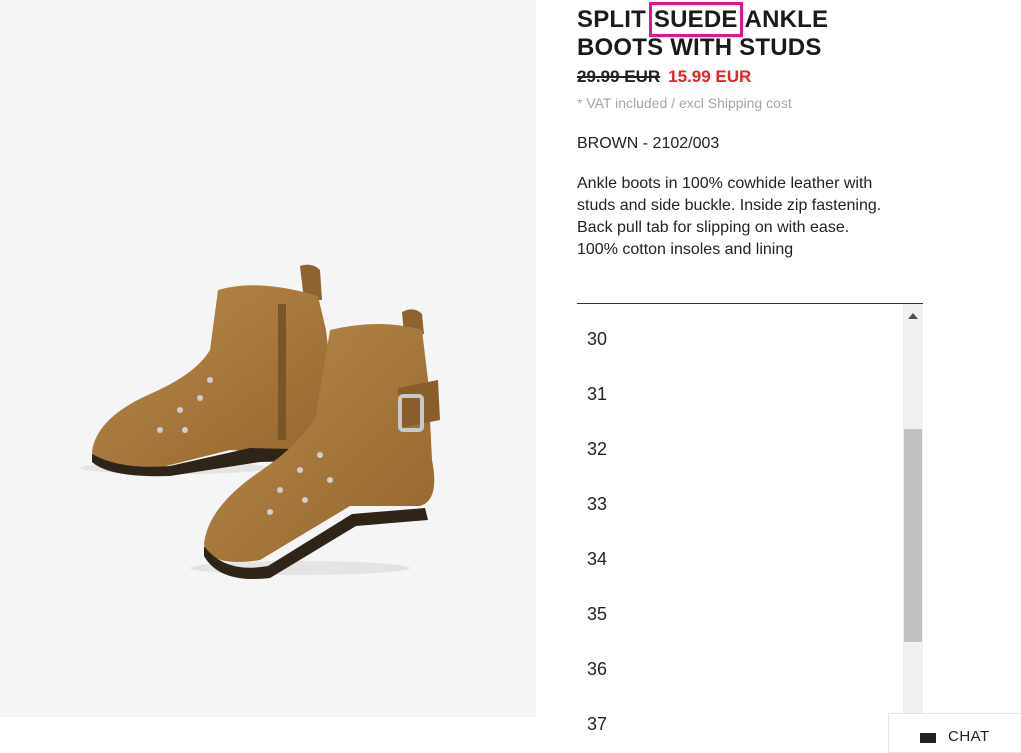 The height and width of the screenshot is (753, 1021). I want to click on size-option-30: 30, so click(597, 339).